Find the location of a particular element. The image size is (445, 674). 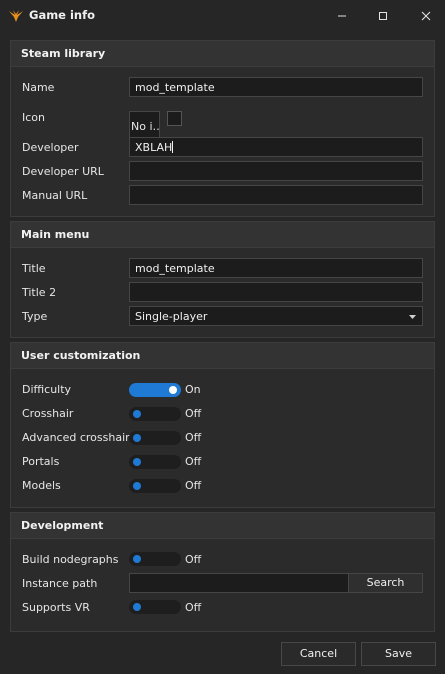

title2-label: Title 2 is located at coordinates (39, 292).